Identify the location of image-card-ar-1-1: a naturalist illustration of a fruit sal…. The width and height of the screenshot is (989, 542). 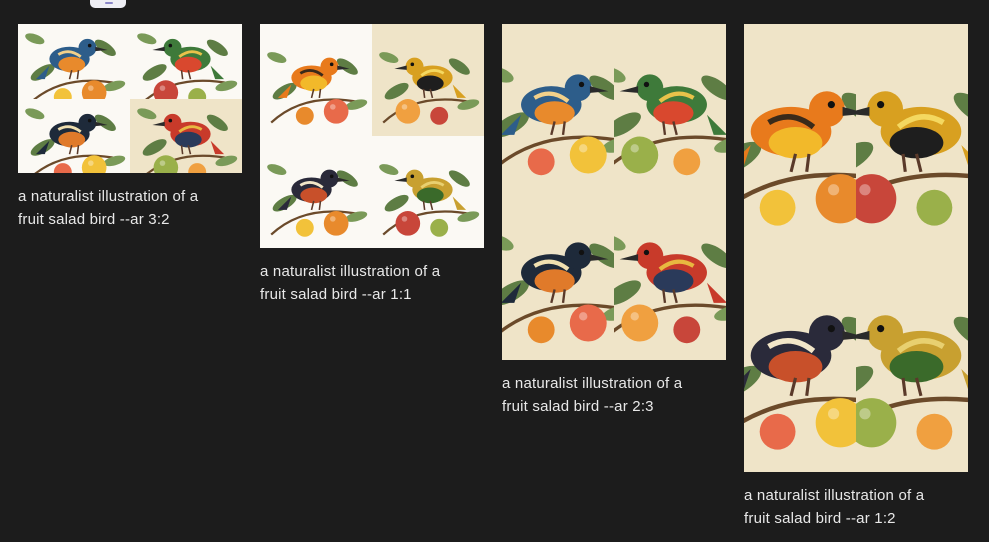
(372, 165).